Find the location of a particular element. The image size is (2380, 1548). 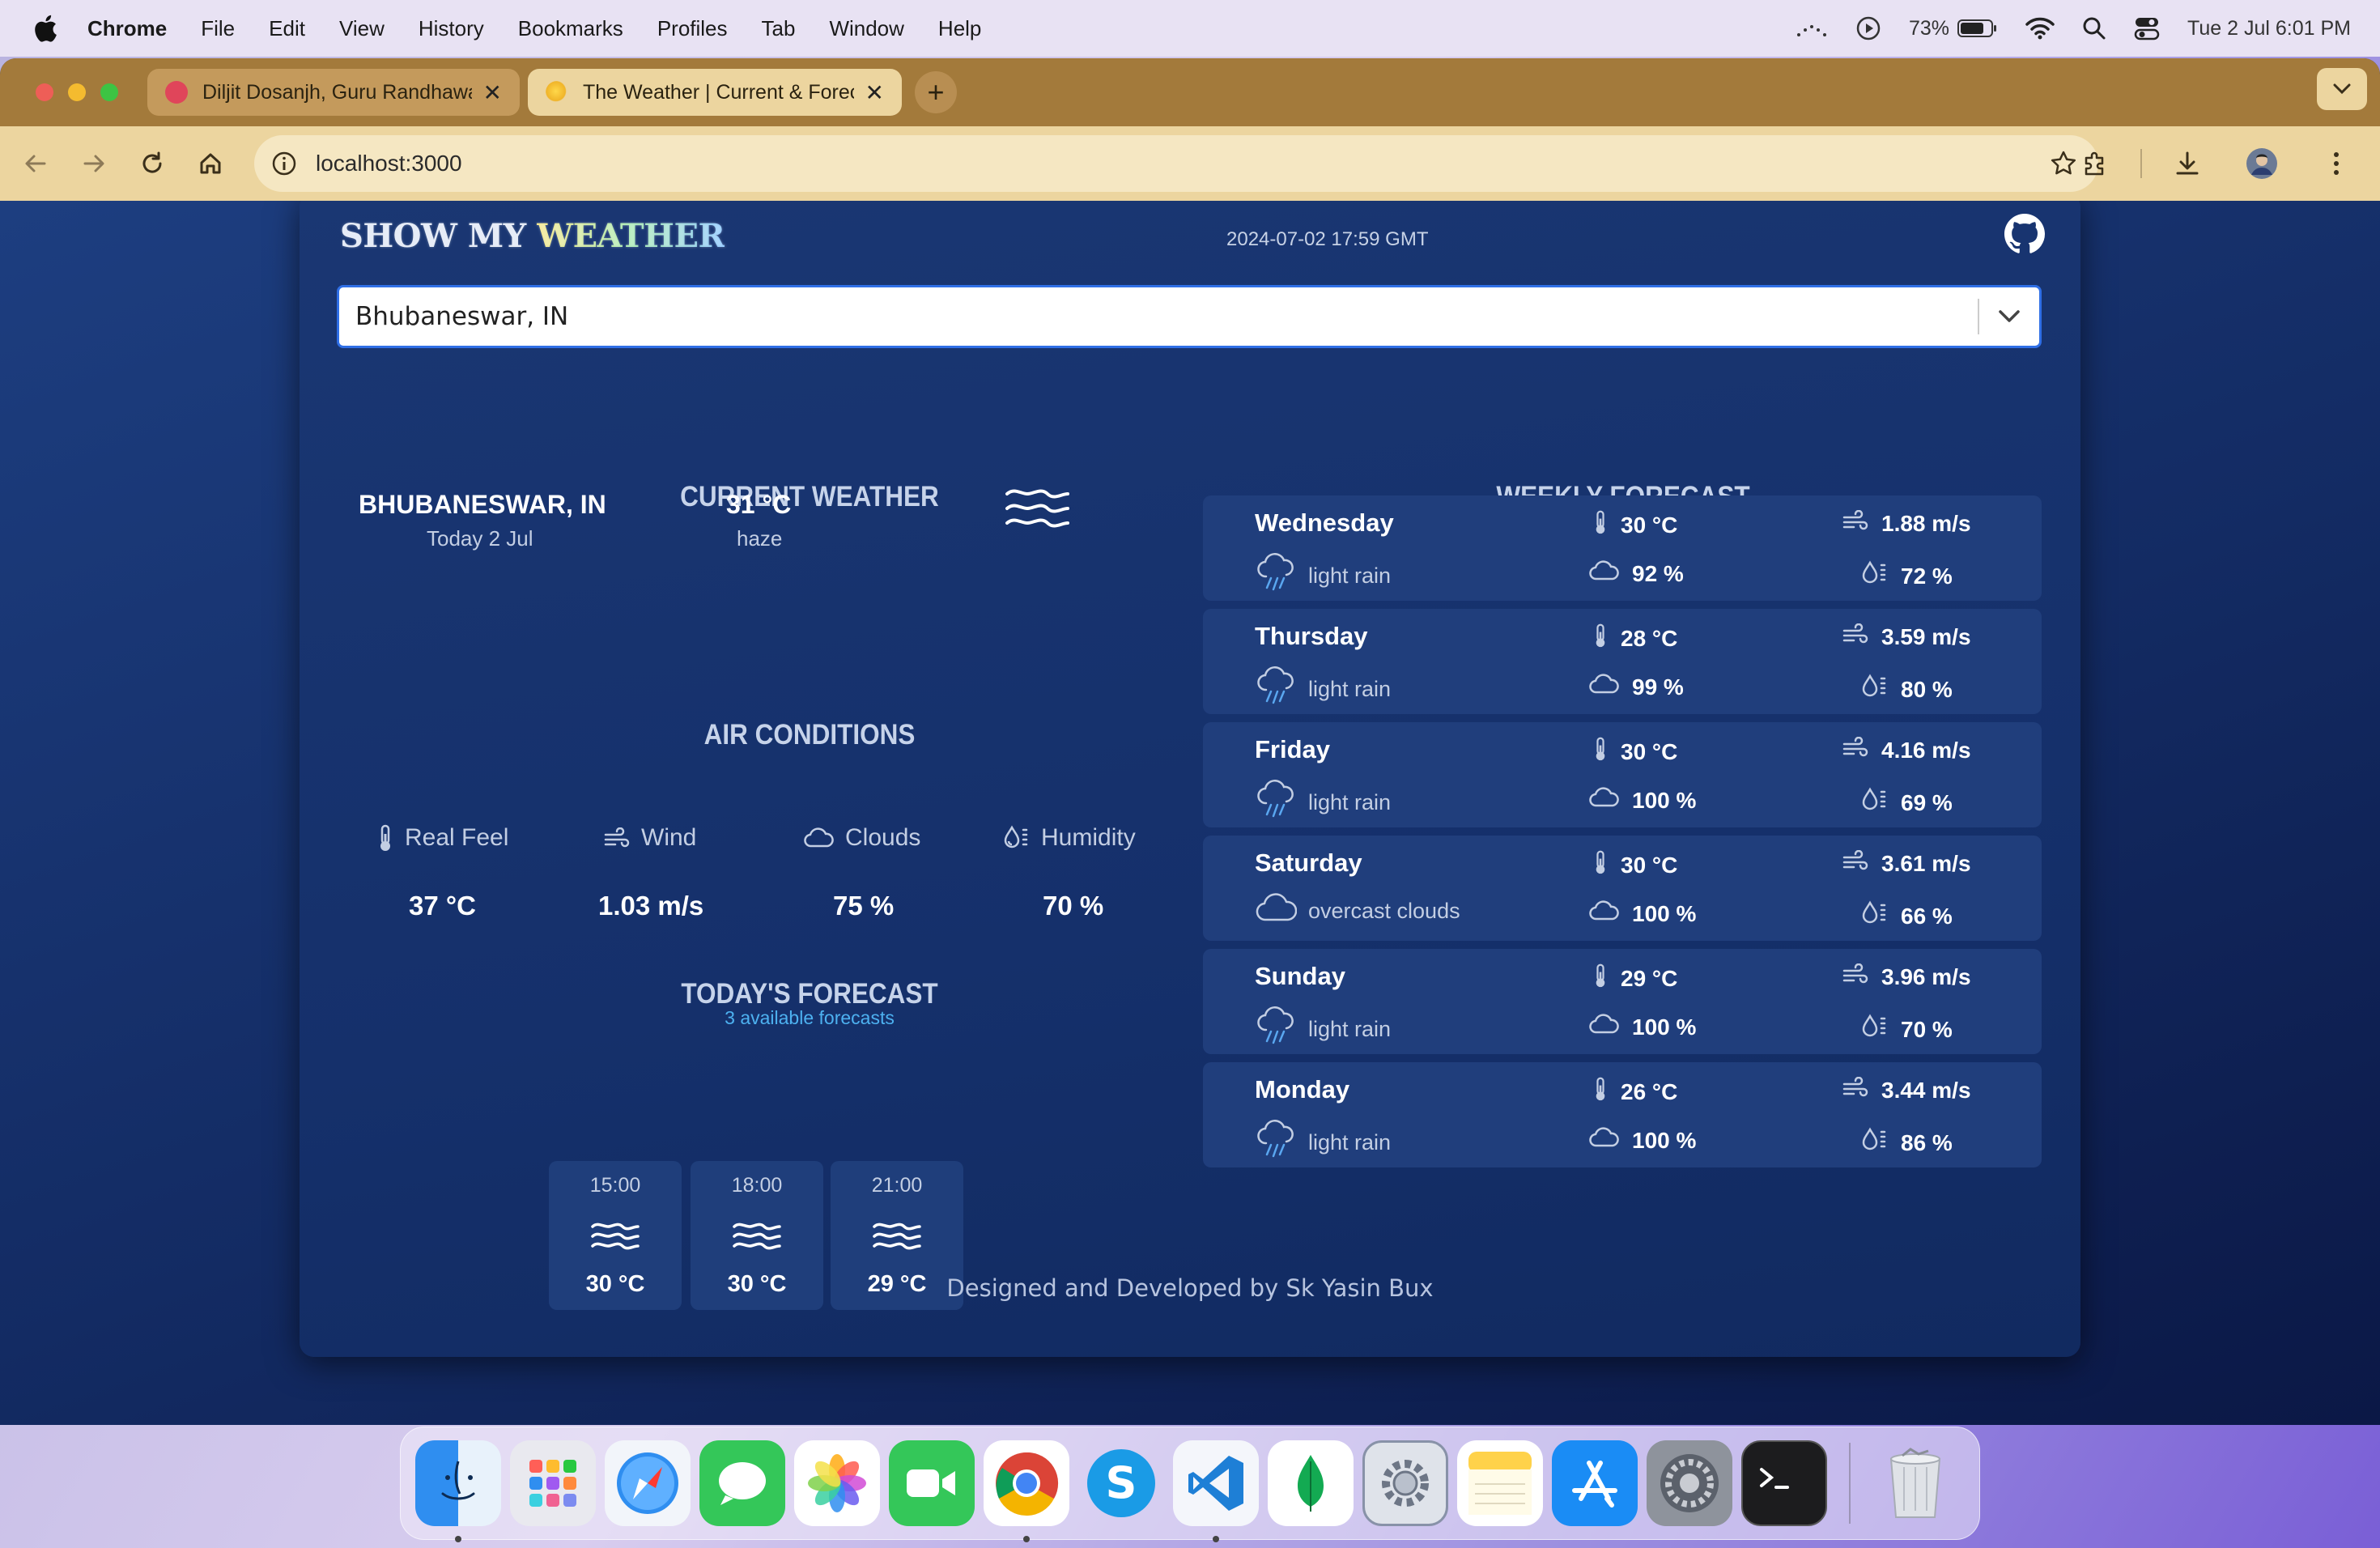

downloads-button is located at coordinates (2187, 164).